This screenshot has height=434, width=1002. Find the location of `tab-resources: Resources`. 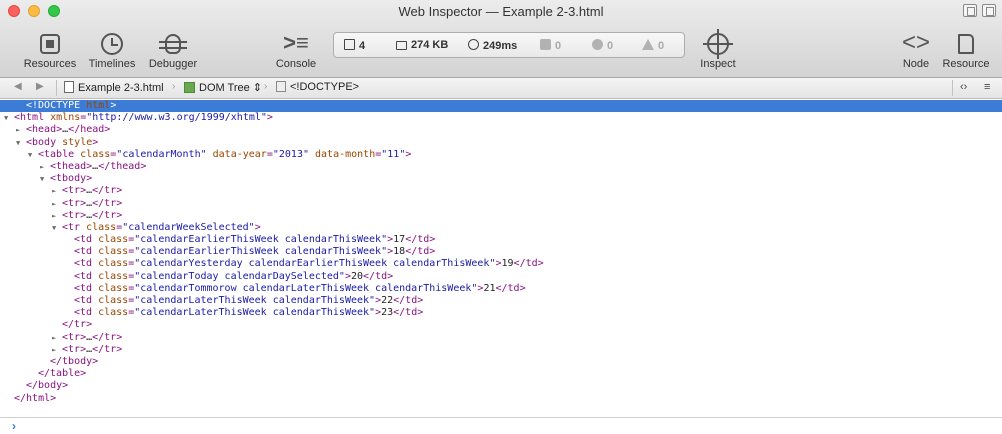

tab-resources: Resources is located at coordinates (50, 52).